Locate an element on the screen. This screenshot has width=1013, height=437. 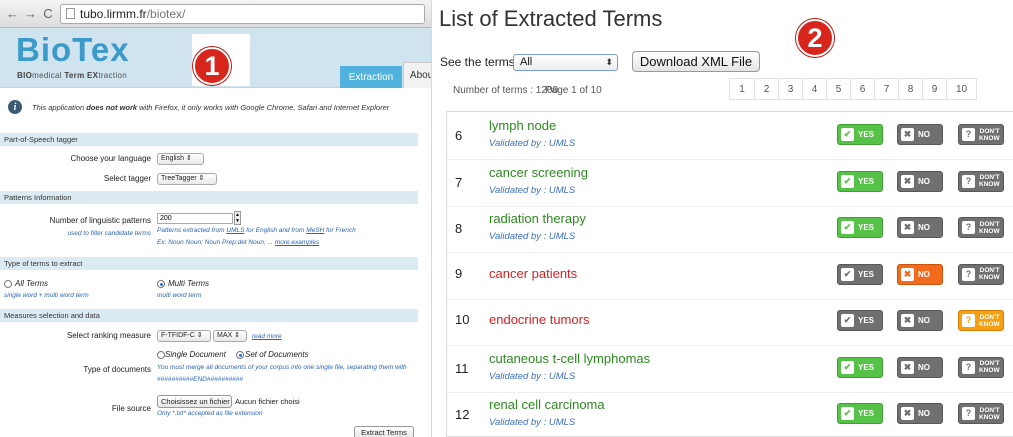
term-text: radiation therapy is located at coordinates (537, 218).